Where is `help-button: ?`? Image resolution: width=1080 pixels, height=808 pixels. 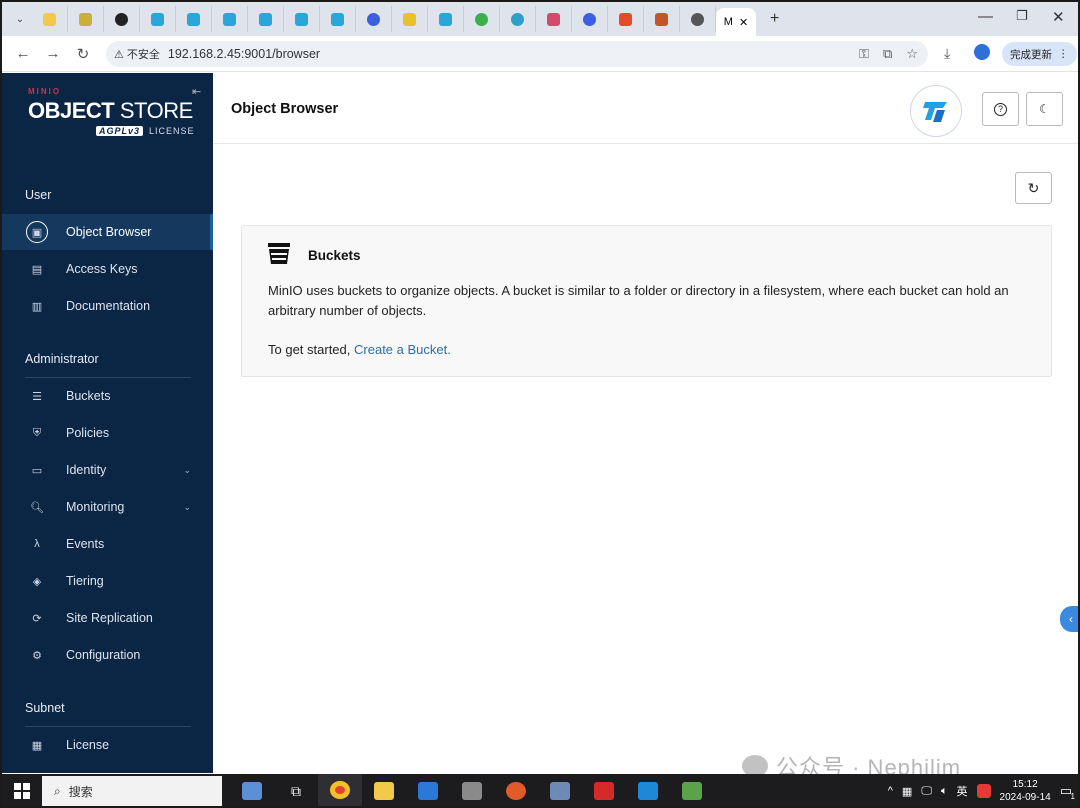 help-button: ? is located at coordinates (1000, 109).